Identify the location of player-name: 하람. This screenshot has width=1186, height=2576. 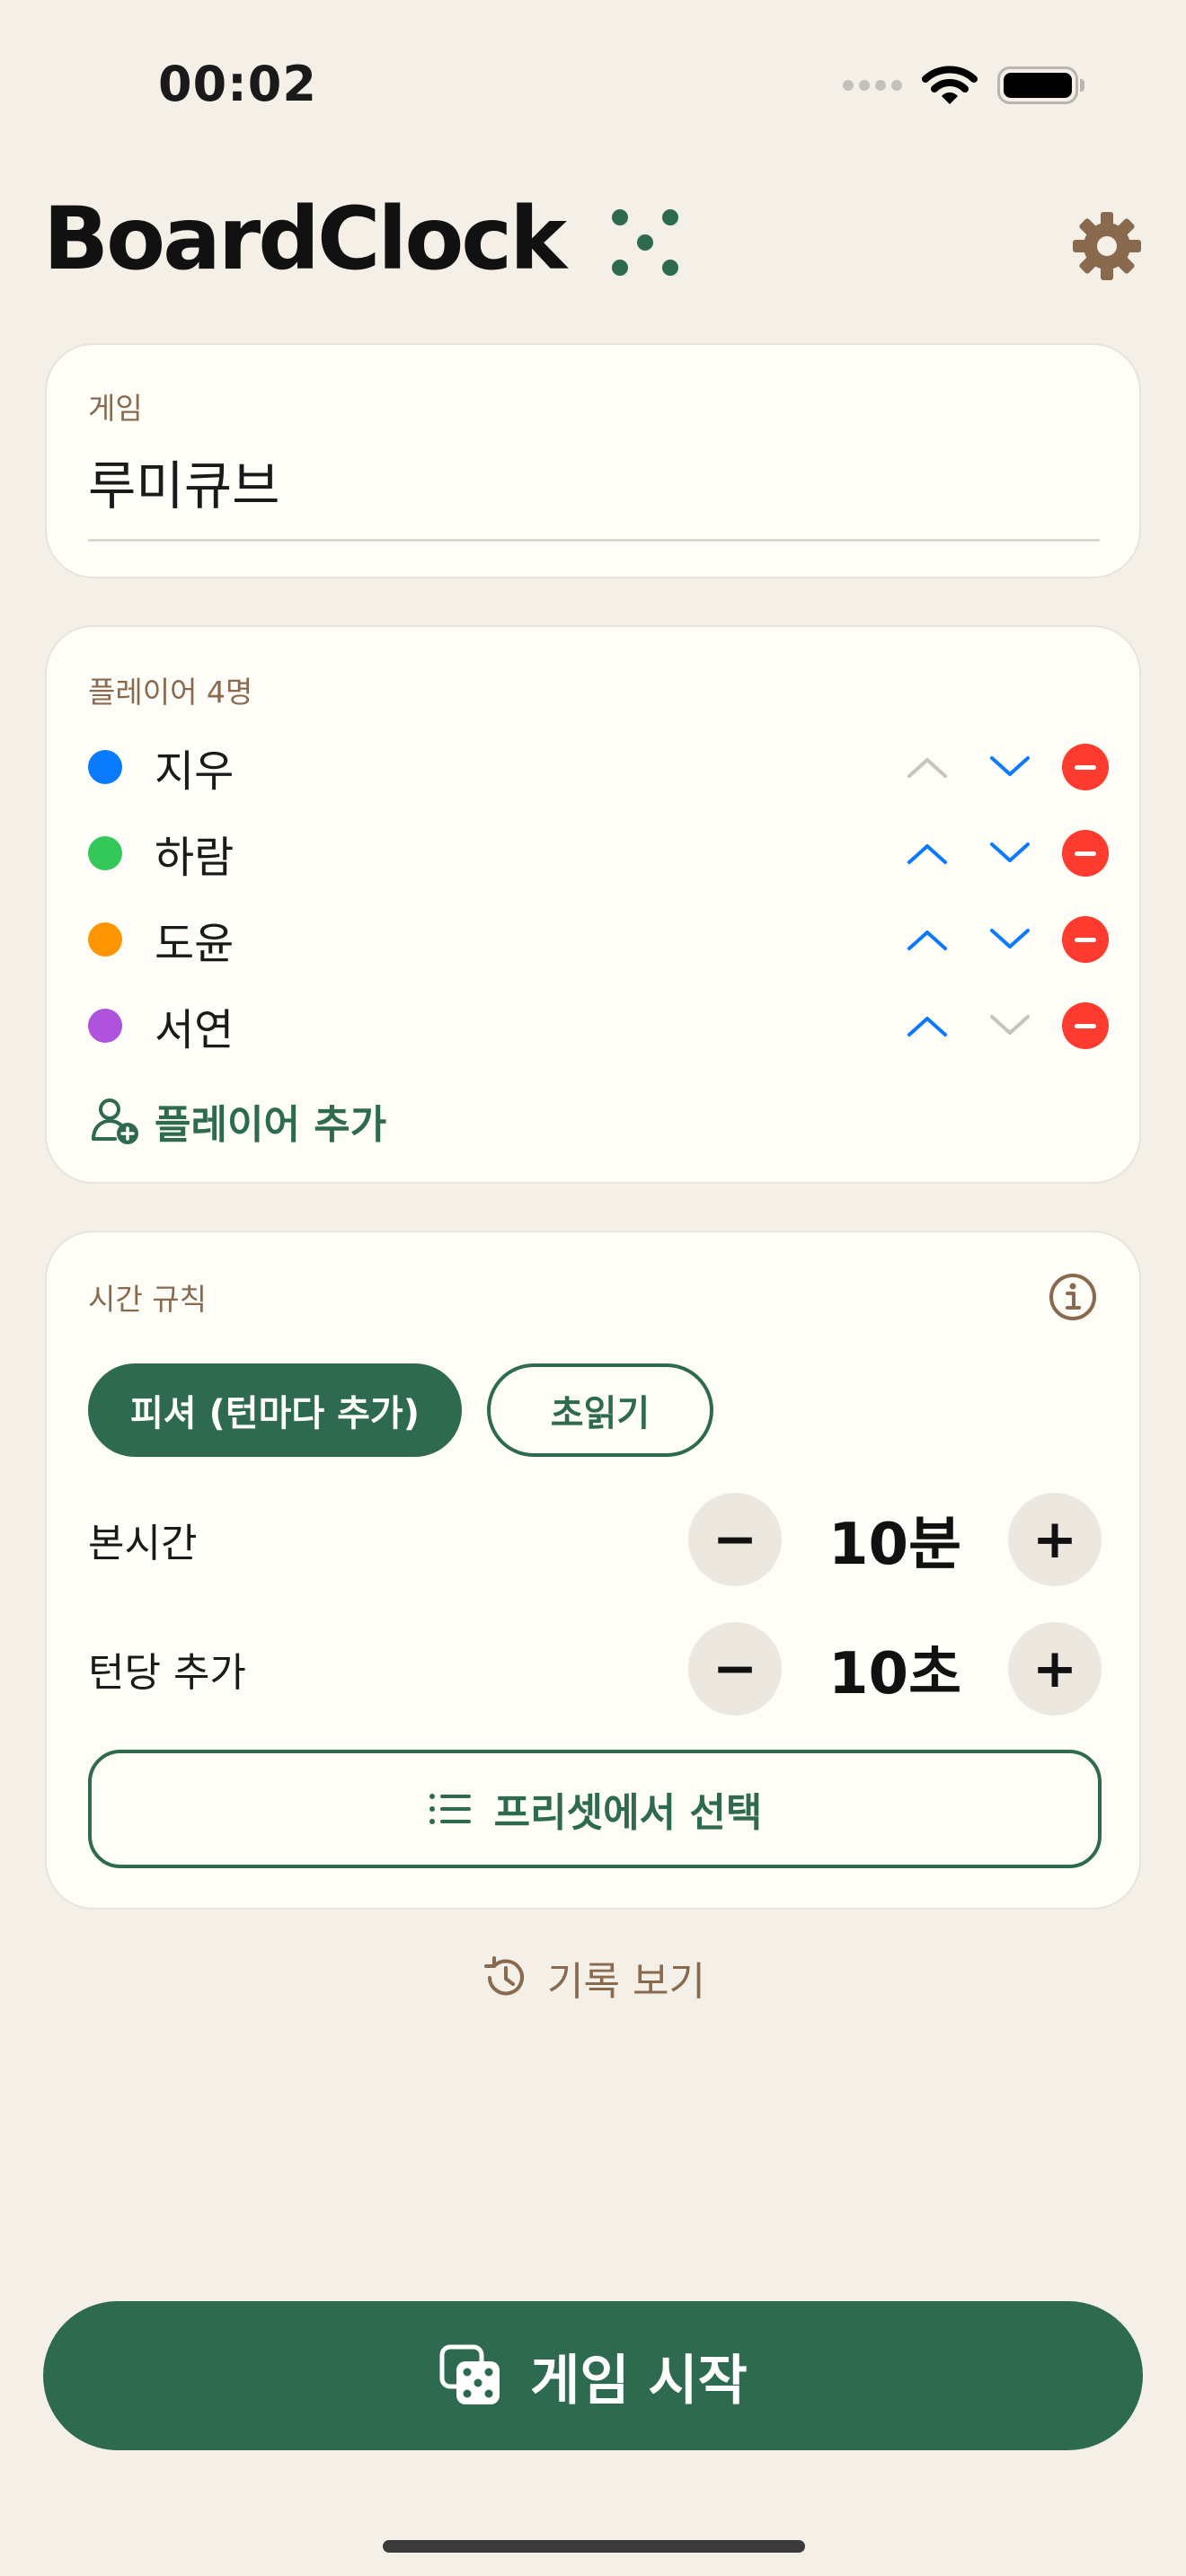
(194, 853).